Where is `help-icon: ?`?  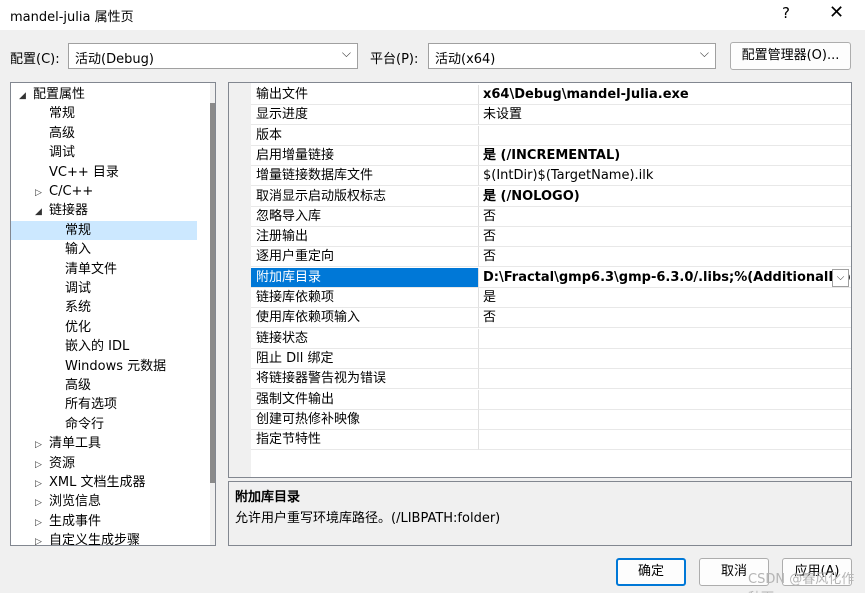
help-icon: ? is located at coordinates (786, 13).